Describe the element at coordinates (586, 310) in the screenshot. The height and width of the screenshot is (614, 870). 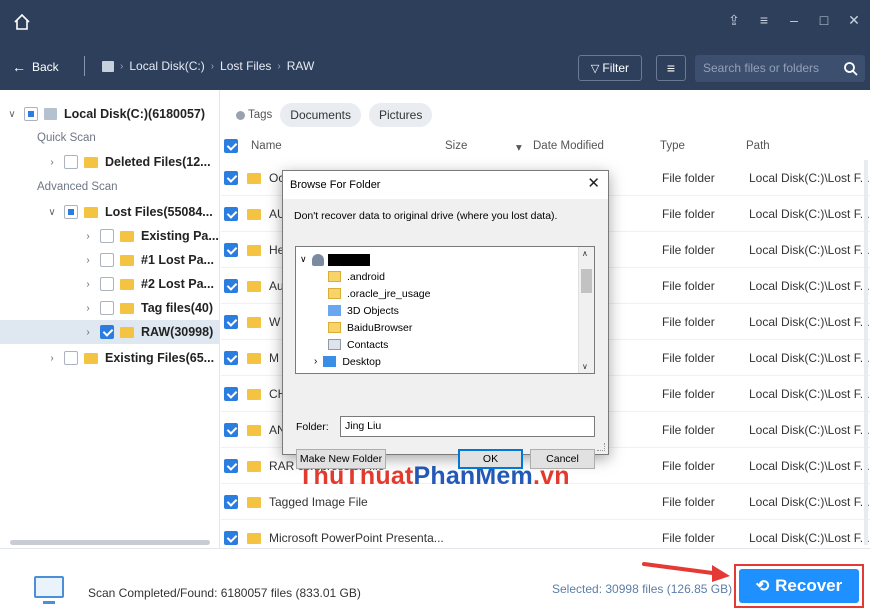
I see `dialog-tree-scrollbar: ∧ ∨` at that location.